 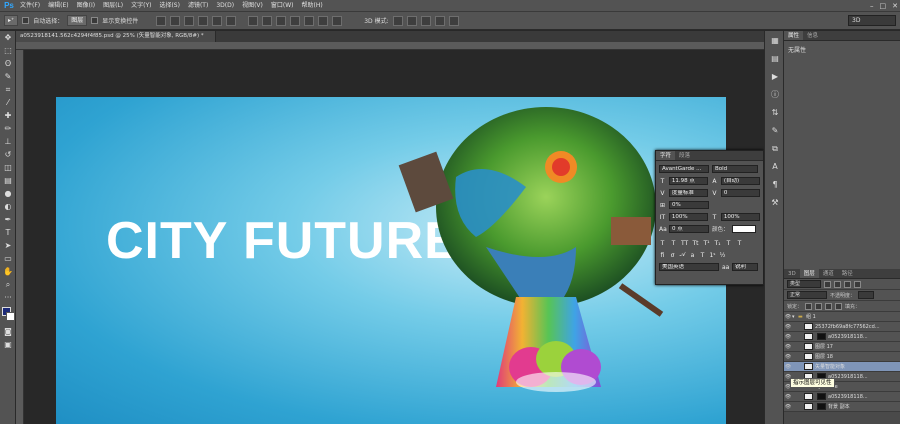 I want to click on character-panel-icon: A, so click(x=775, y=167).